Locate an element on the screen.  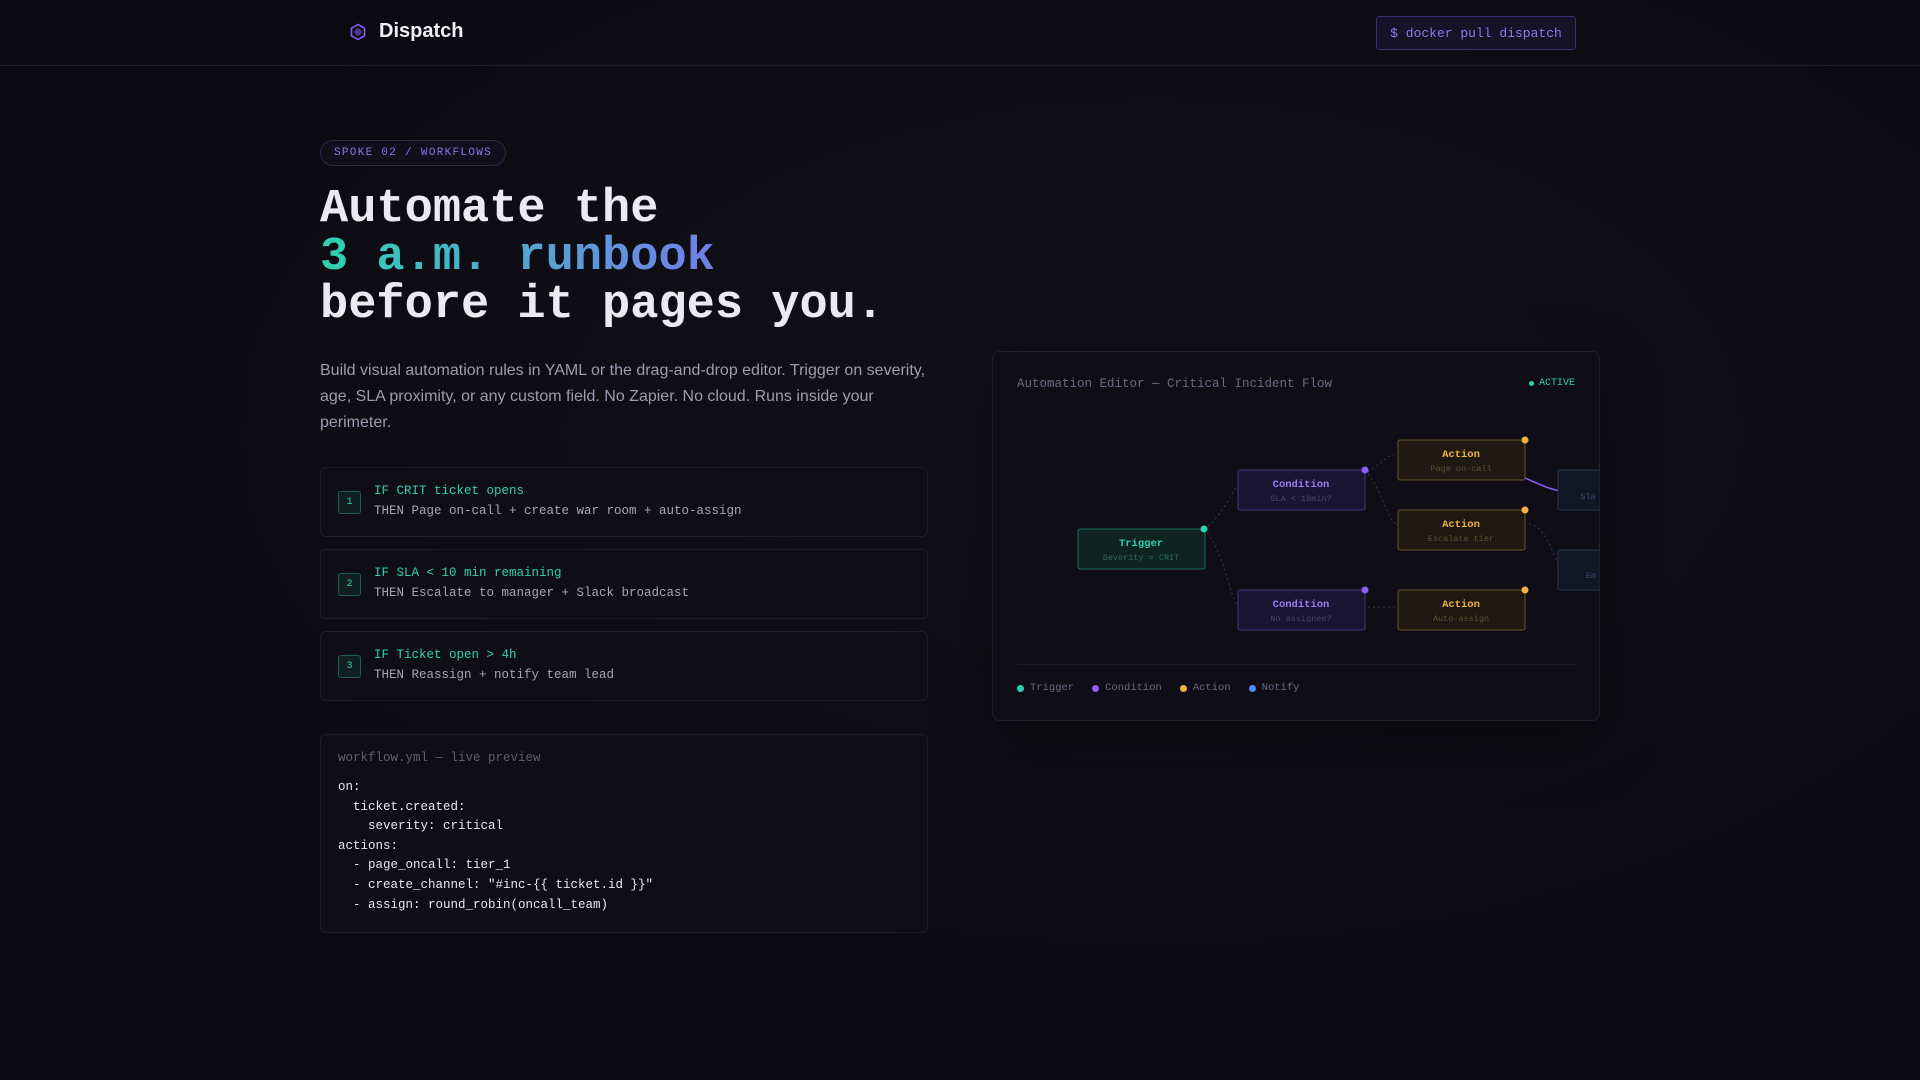
condition-node-detail: No assignee? is located at coordinates (1300, 619).